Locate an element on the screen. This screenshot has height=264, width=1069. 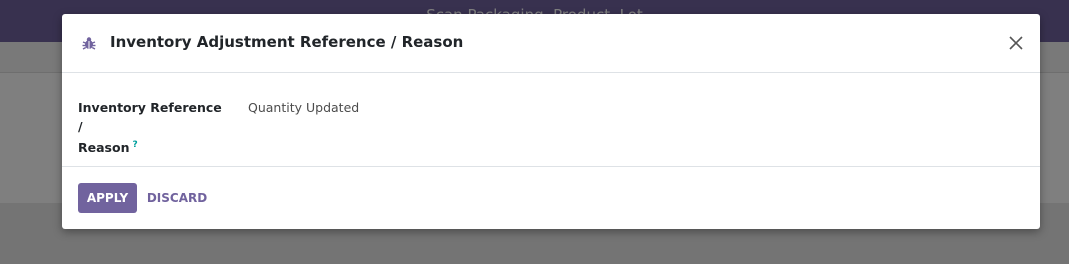
apply-button: APPLY is located at coordinates (107, 198).